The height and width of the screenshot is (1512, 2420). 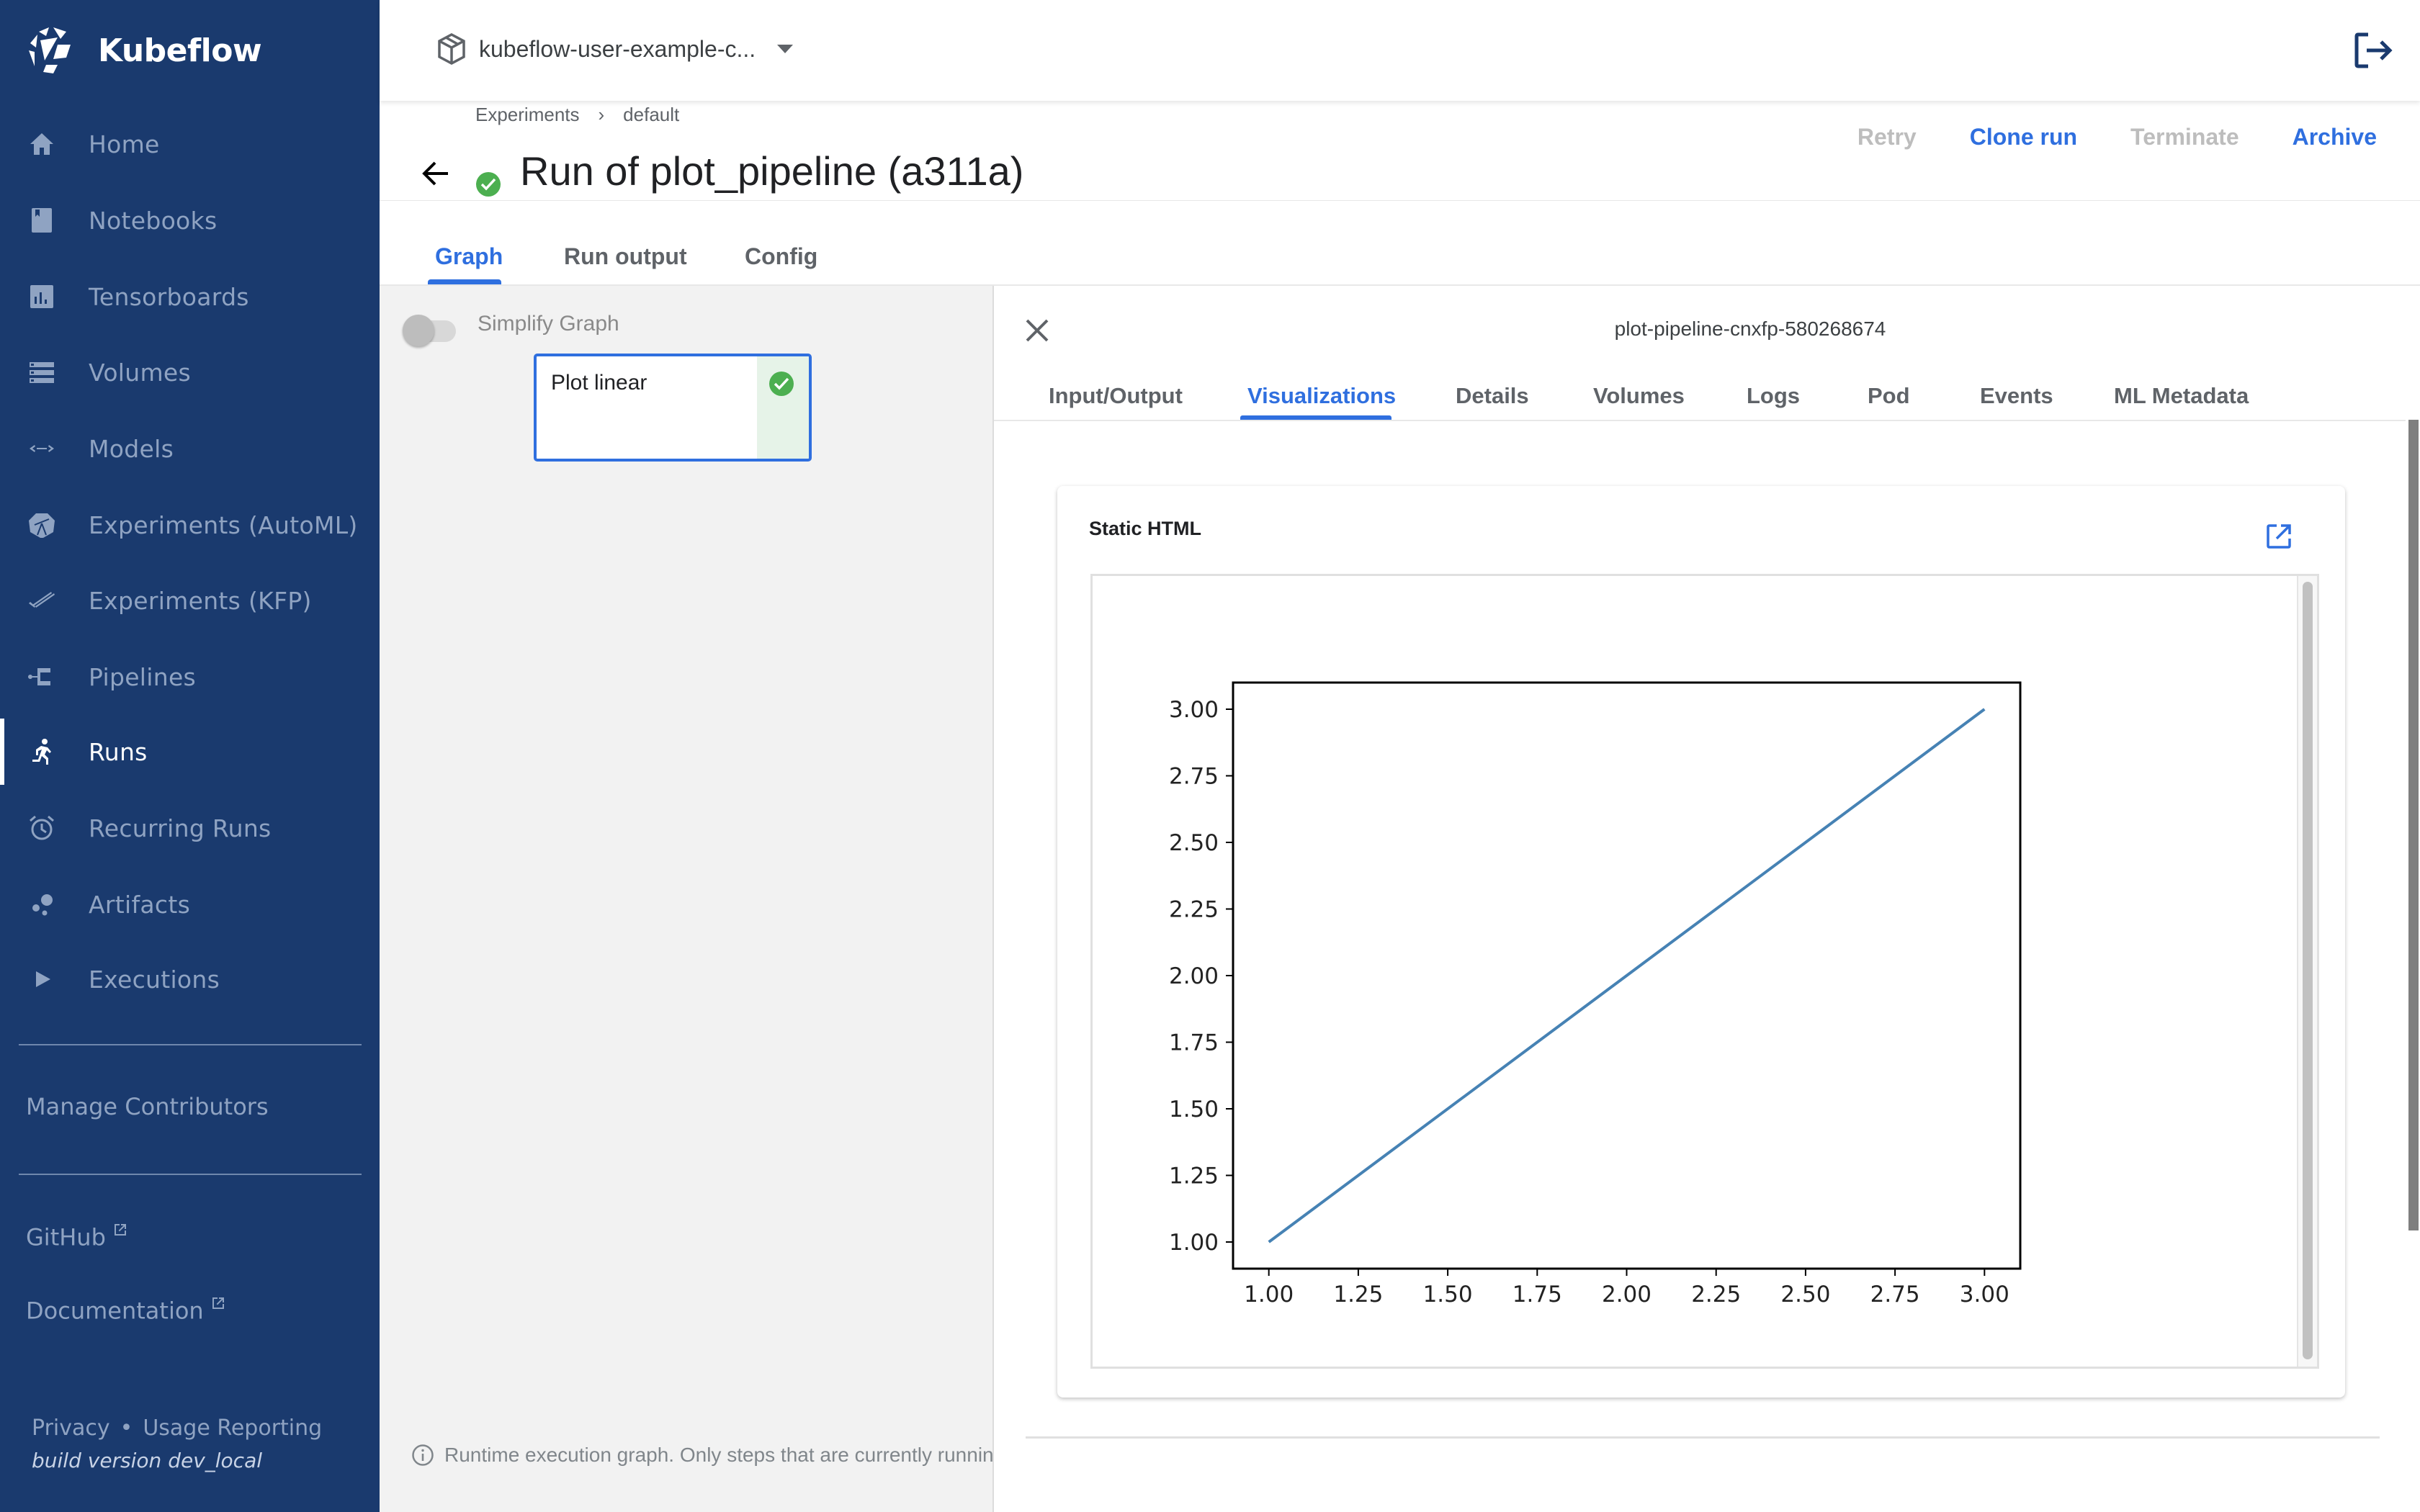 What do you see at coordinates (190, 297) in the screenshot?
I see `sidebar-item-tensorboards: Tensorboards` at bounding box center [190, 297].